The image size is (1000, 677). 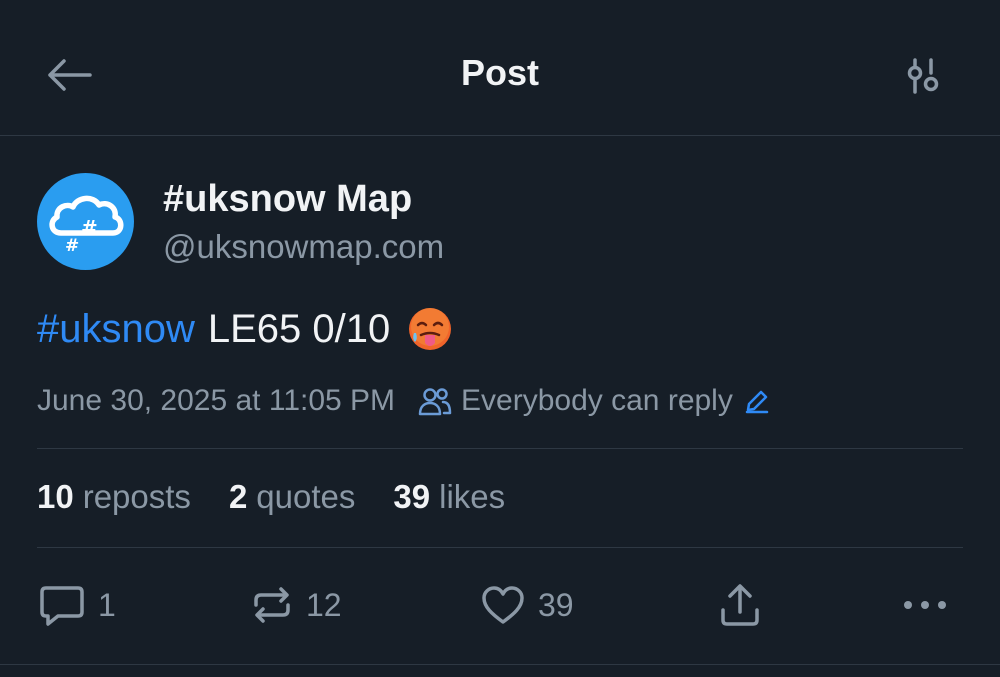 I want to click on post-timestamp: June 30, 2025 at 11:05 PM, so click(x=216, y=400).